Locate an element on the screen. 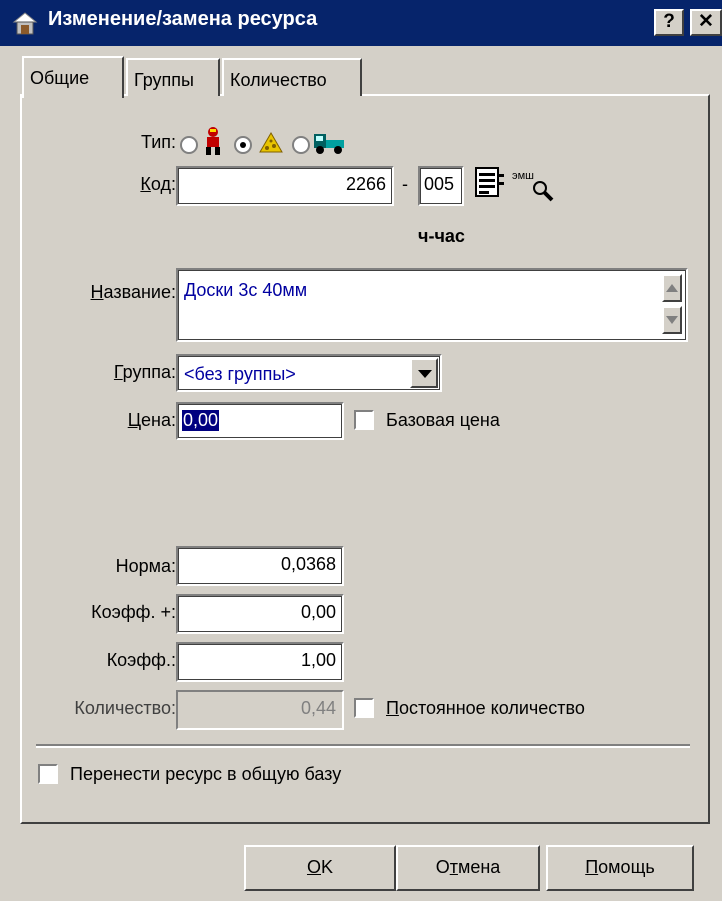 This screenshot has height=901, width=722. code-suffix-value: 005 is located at coordinates (439, 184).